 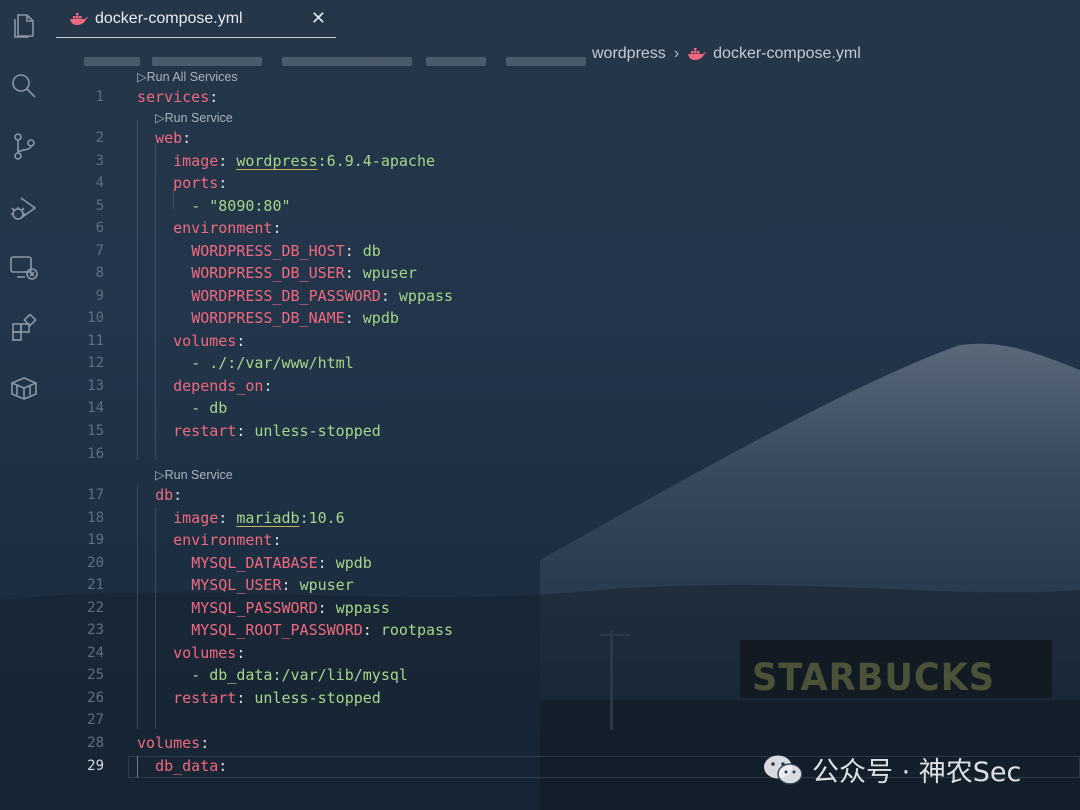 What do you see at coordinates (95, 585) in the screenshot?
I see `line-number: 21` at bounding box center [95, 585].